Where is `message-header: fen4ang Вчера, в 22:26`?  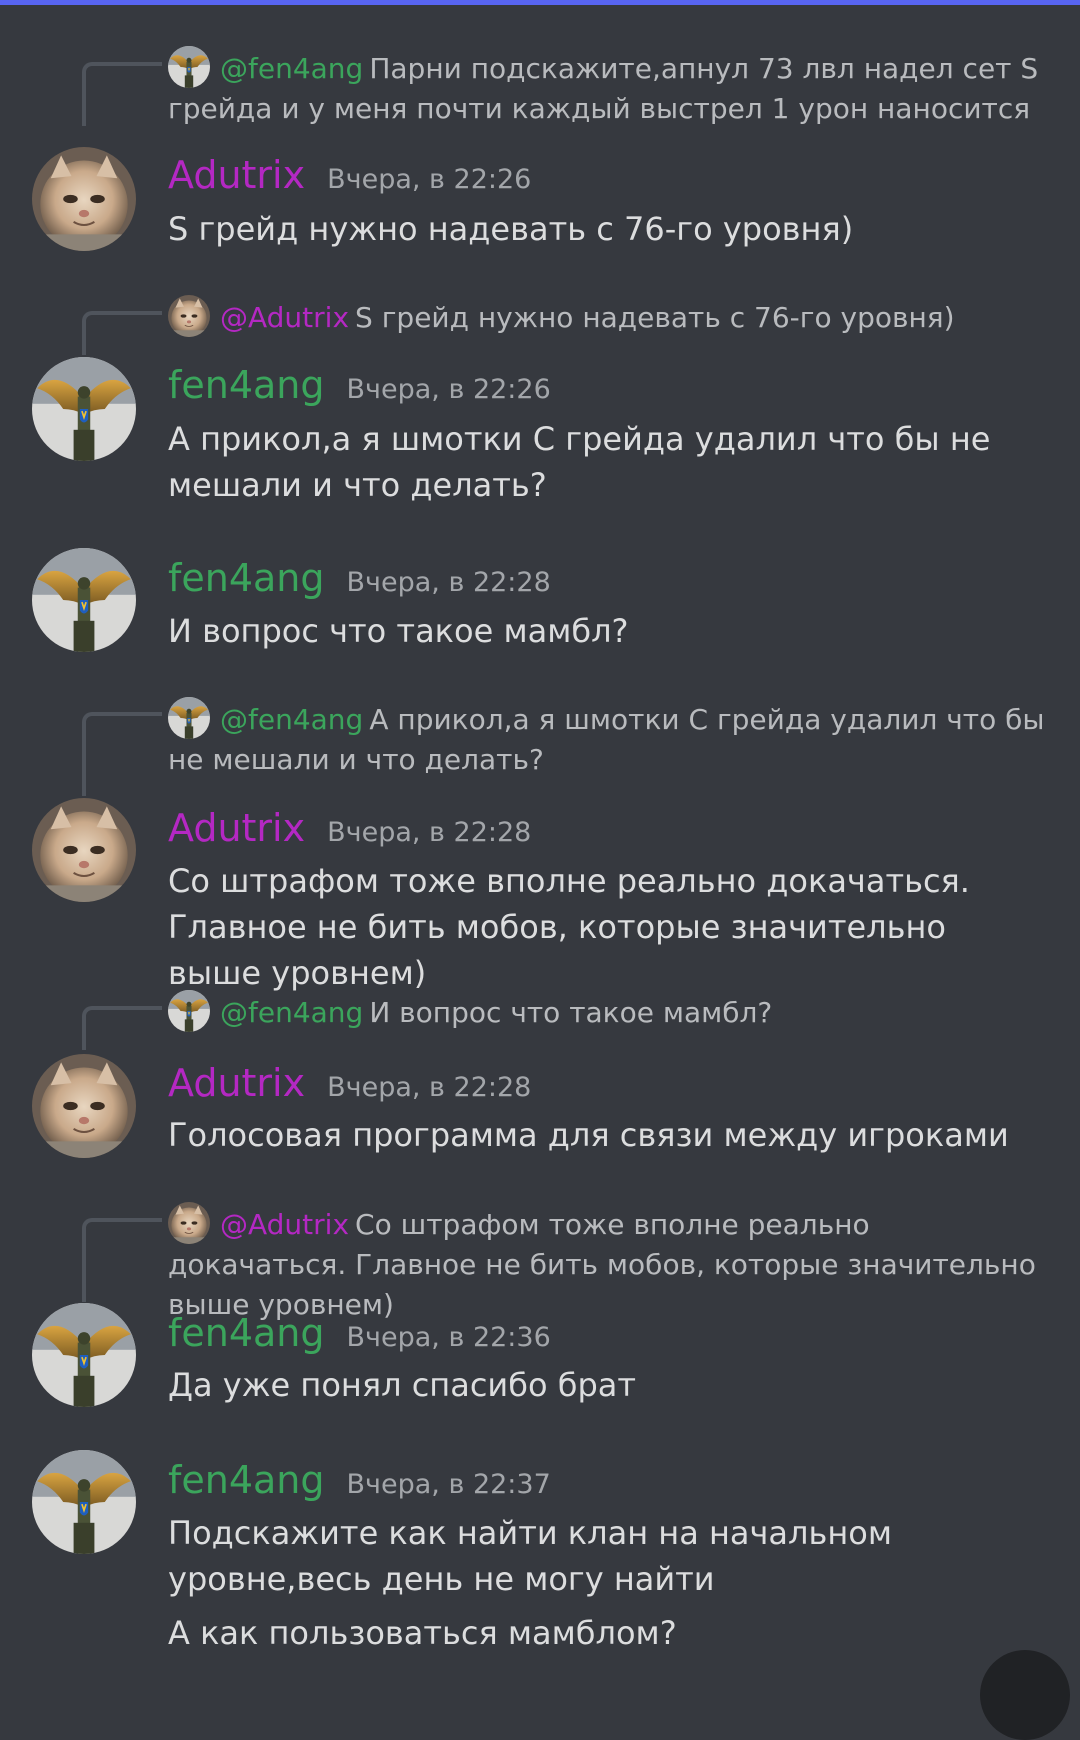
message-header: fen4ang Вчера, в 22:26 is located at coordinates (359, 385).